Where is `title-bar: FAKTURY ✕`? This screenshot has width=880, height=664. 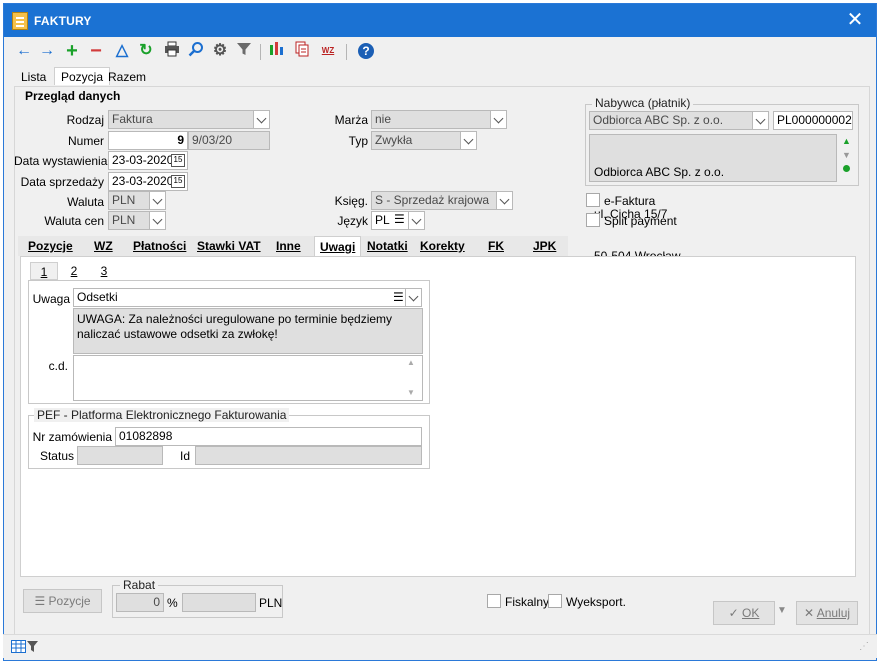
title-bar: FAKTURY ✕ is located at coordinates (440, 20).